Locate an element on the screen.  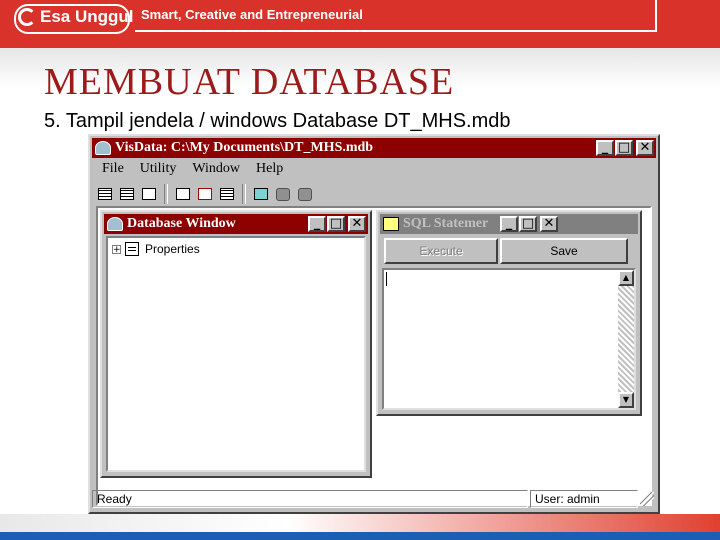
db-minimize-button: _ is located at coordinates (317, 224).